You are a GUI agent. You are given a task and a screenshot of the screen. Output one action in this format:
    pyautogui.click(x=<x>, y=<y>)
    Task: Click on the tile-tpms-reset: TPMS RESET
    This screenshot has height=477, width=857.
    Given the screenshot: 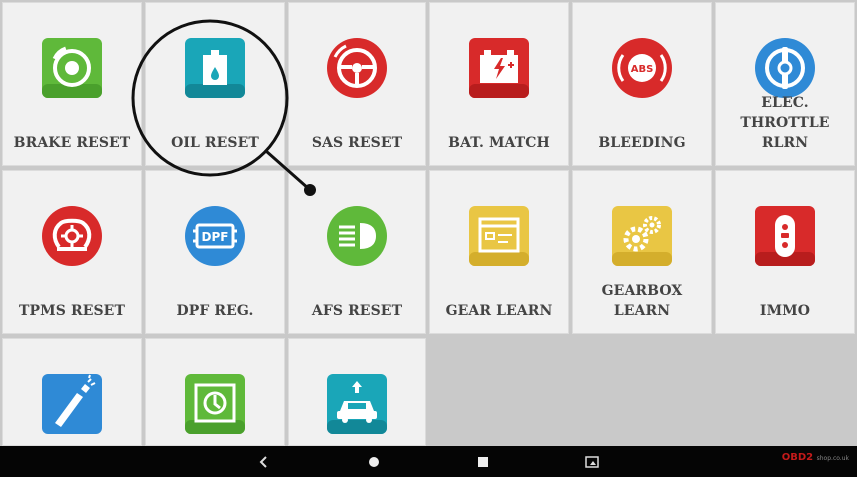 What is the action you would take?
    pyautogui.click(x=72, y=252)
    